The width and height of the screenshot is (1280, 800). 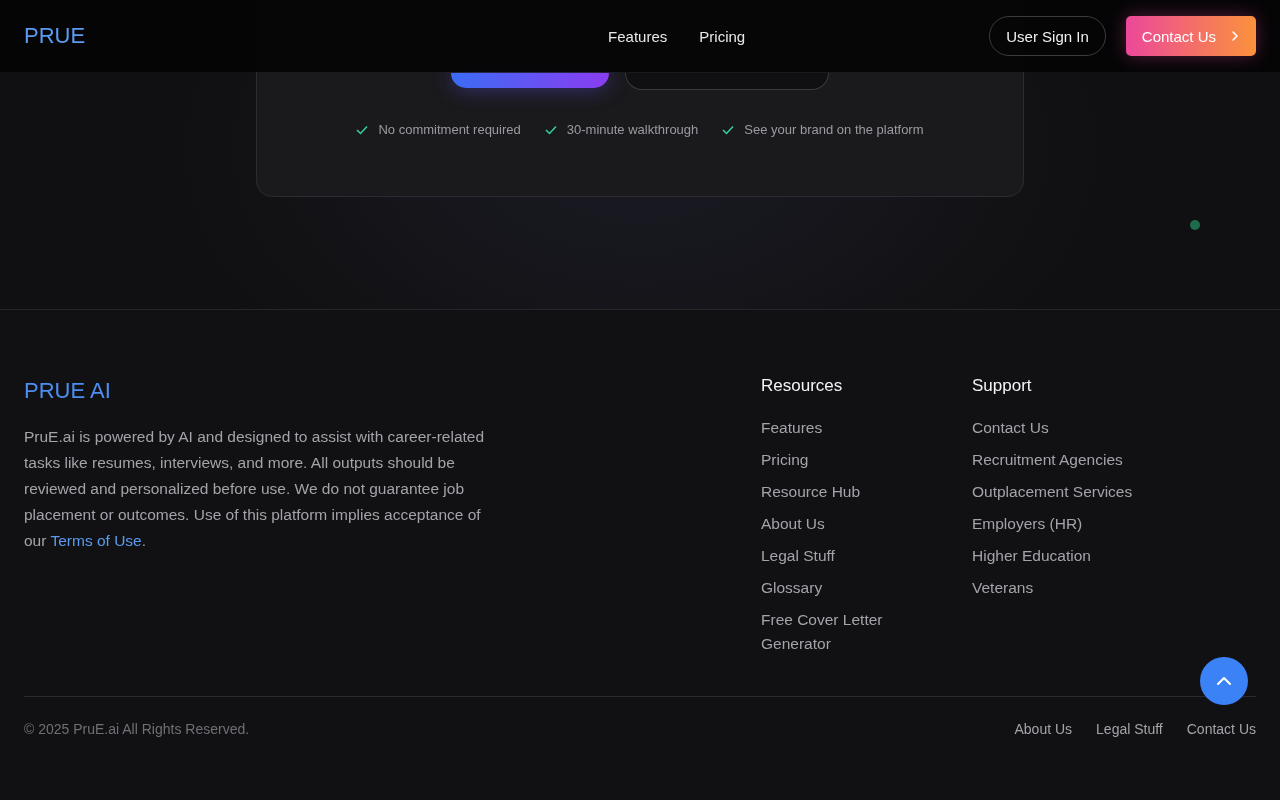 What do you see at coordinates (1002, 386) in the screenshot?
I see `column-heading: Support` at bounding box center [1002, 386].